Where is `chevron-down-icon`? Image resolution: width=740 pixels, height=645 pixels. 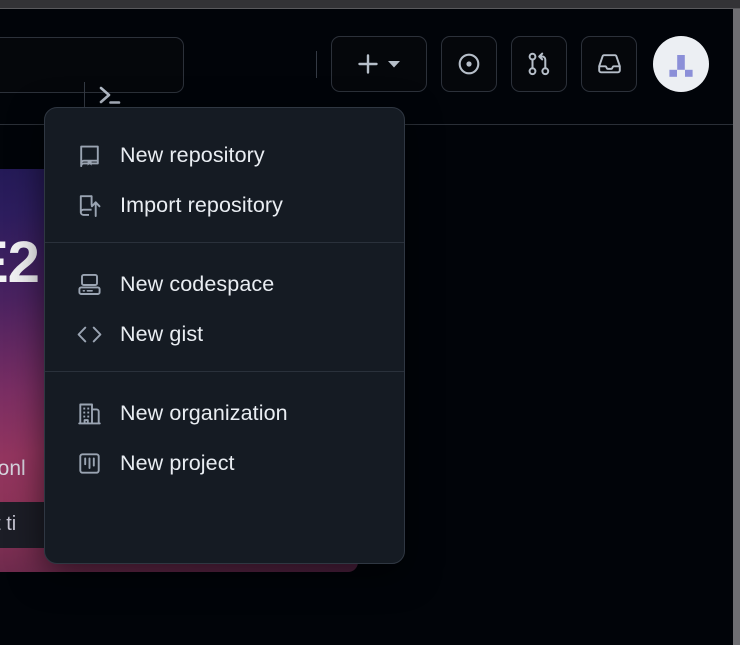 chevron-down-icon is located at coordinates (394, 64).